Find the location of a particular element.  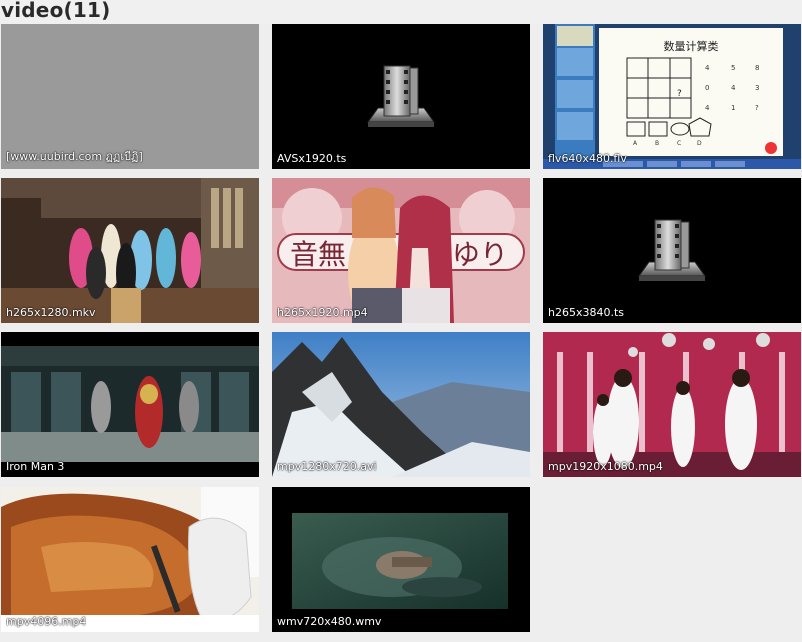

video-caption: AVSx1920.ts is located at coordinates (312, 158).